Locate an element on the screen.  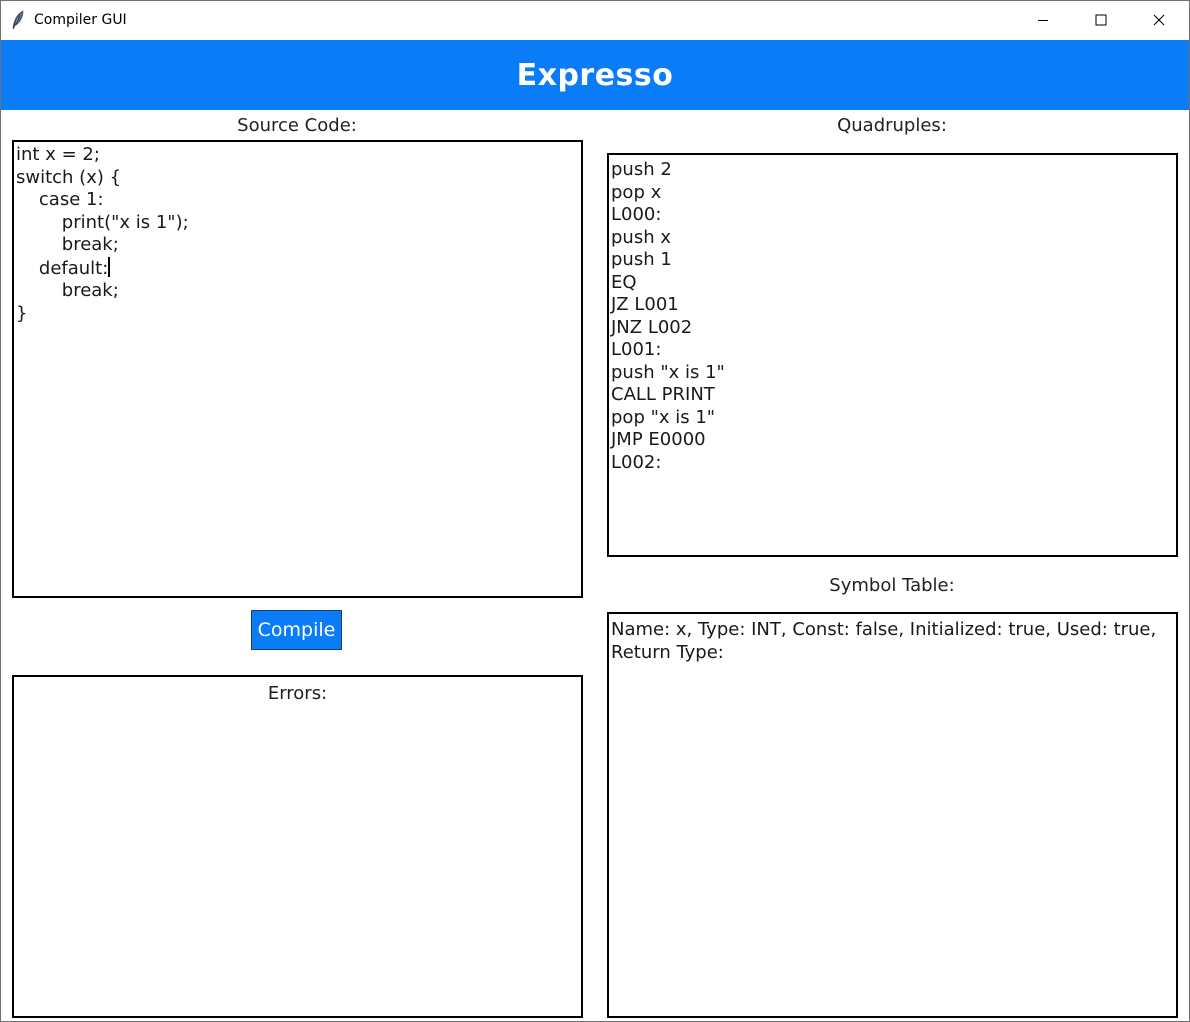
window-title: Compiler GUI is located at coordinates (80, 20).